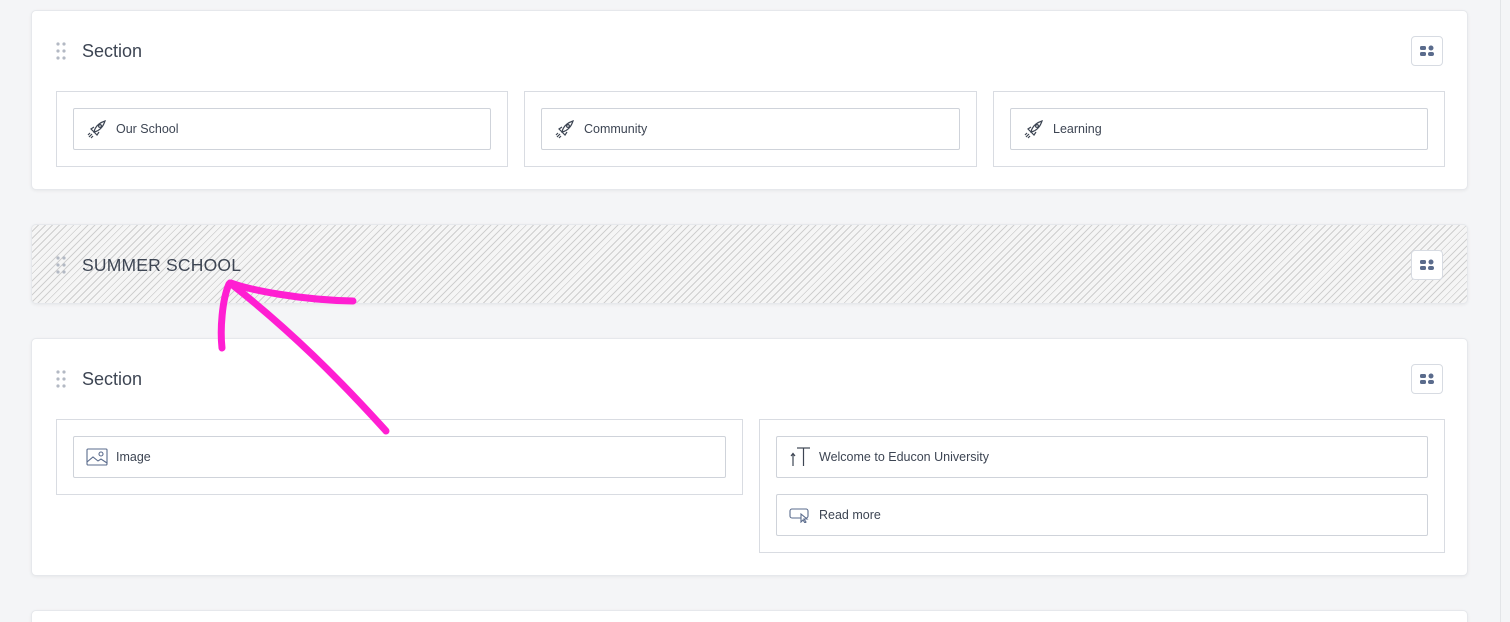 The image size is (1510, 622). Describe the element at coordinates (904, 457) in the screenshot. I see `widget-label: Welcome to Educon University` at that location.